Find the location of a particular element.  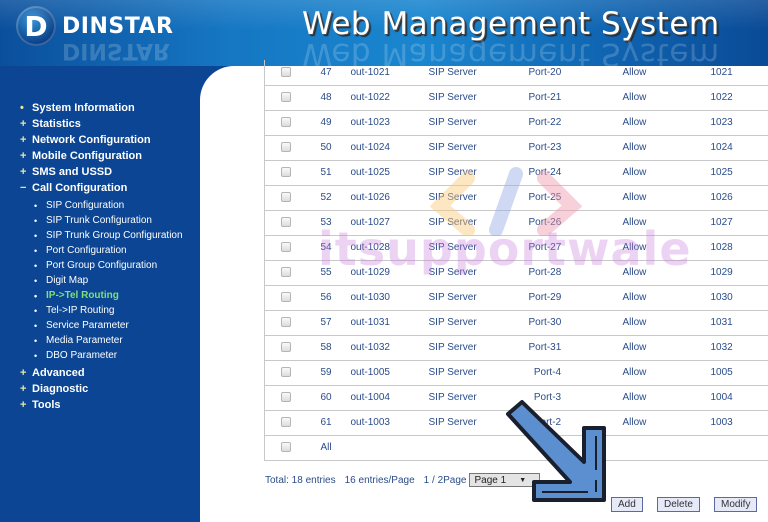

select-all-checkbox-cell is located at coordinates (285, 448).